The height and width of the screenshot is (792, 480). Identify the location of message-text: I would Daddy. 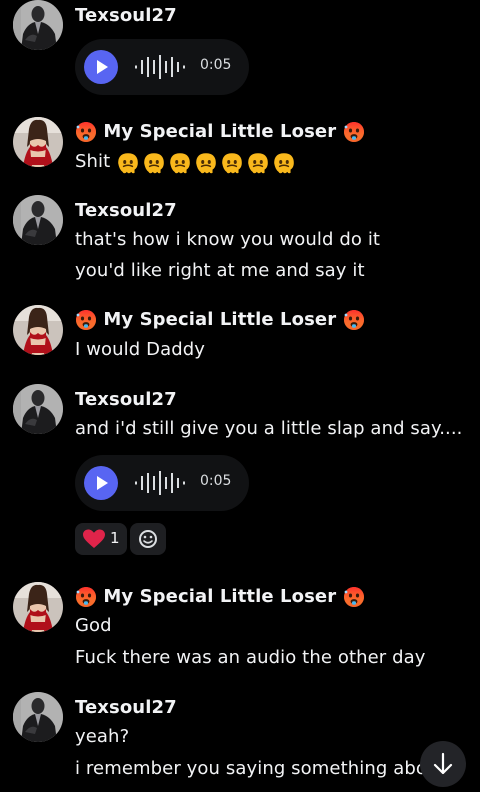
(140, 349).